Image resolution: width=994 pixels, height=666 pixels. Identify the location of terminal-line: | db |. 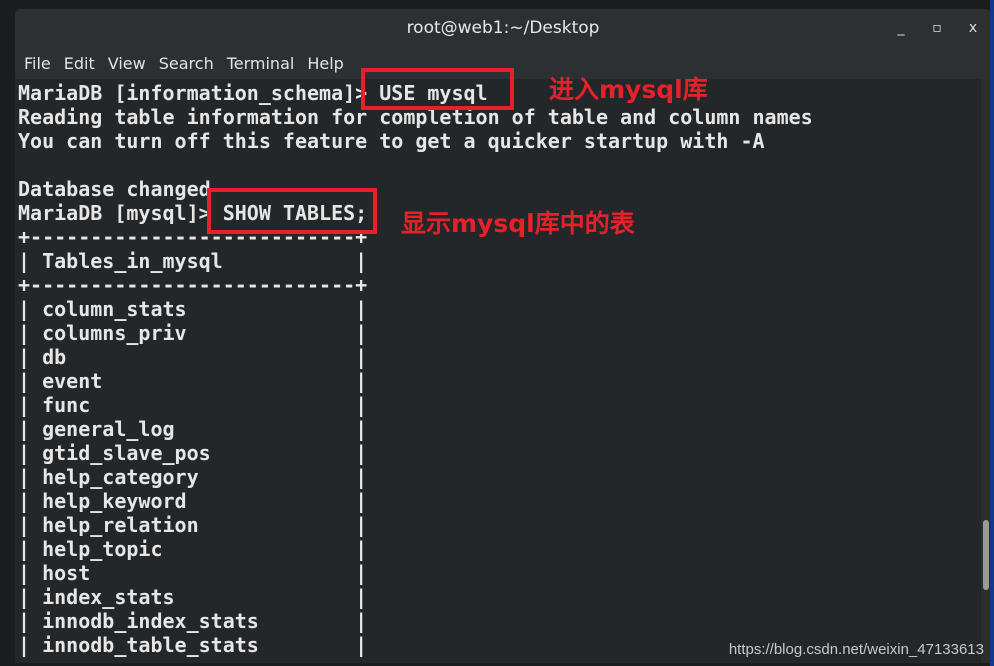
(193, 357).